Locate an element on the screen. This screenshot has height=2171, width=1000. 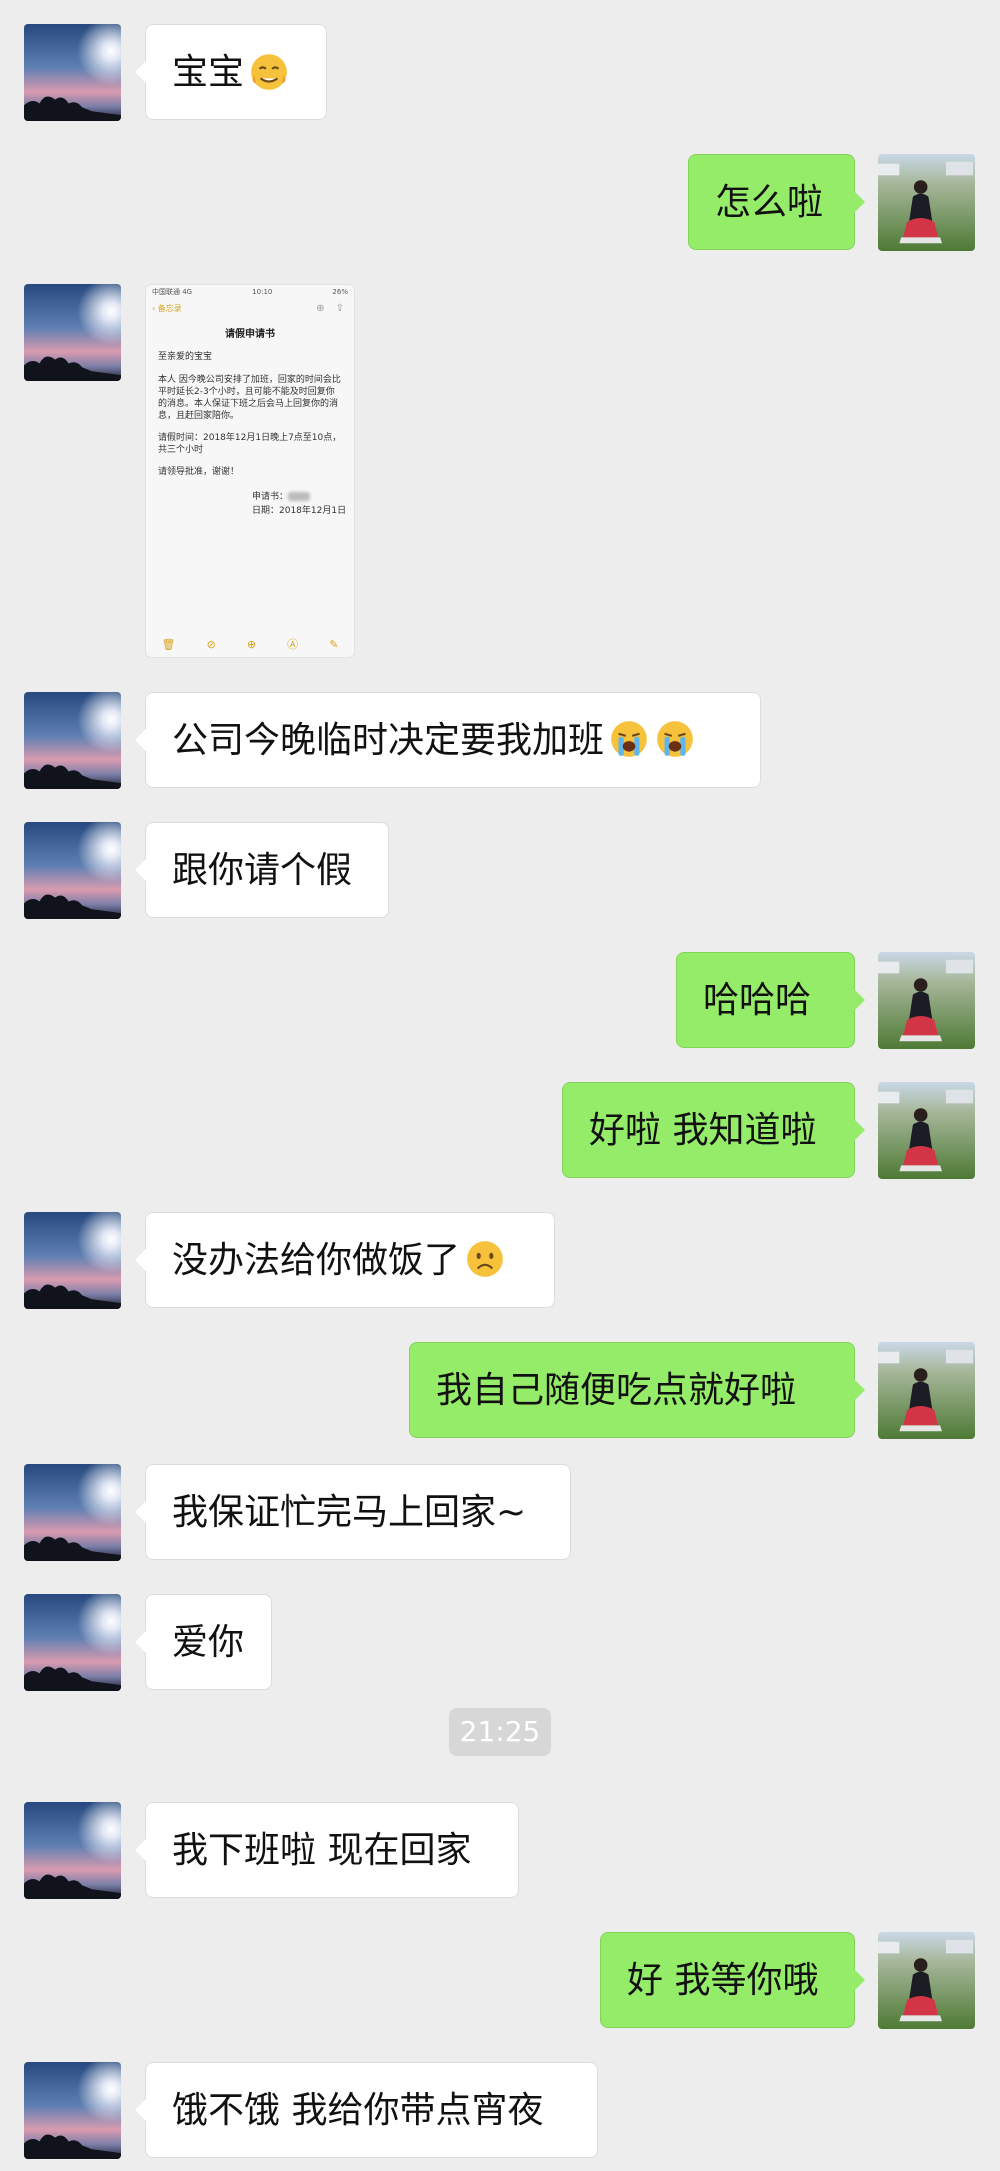
message-row: 宝宝 is located at coordinates (500, 74).